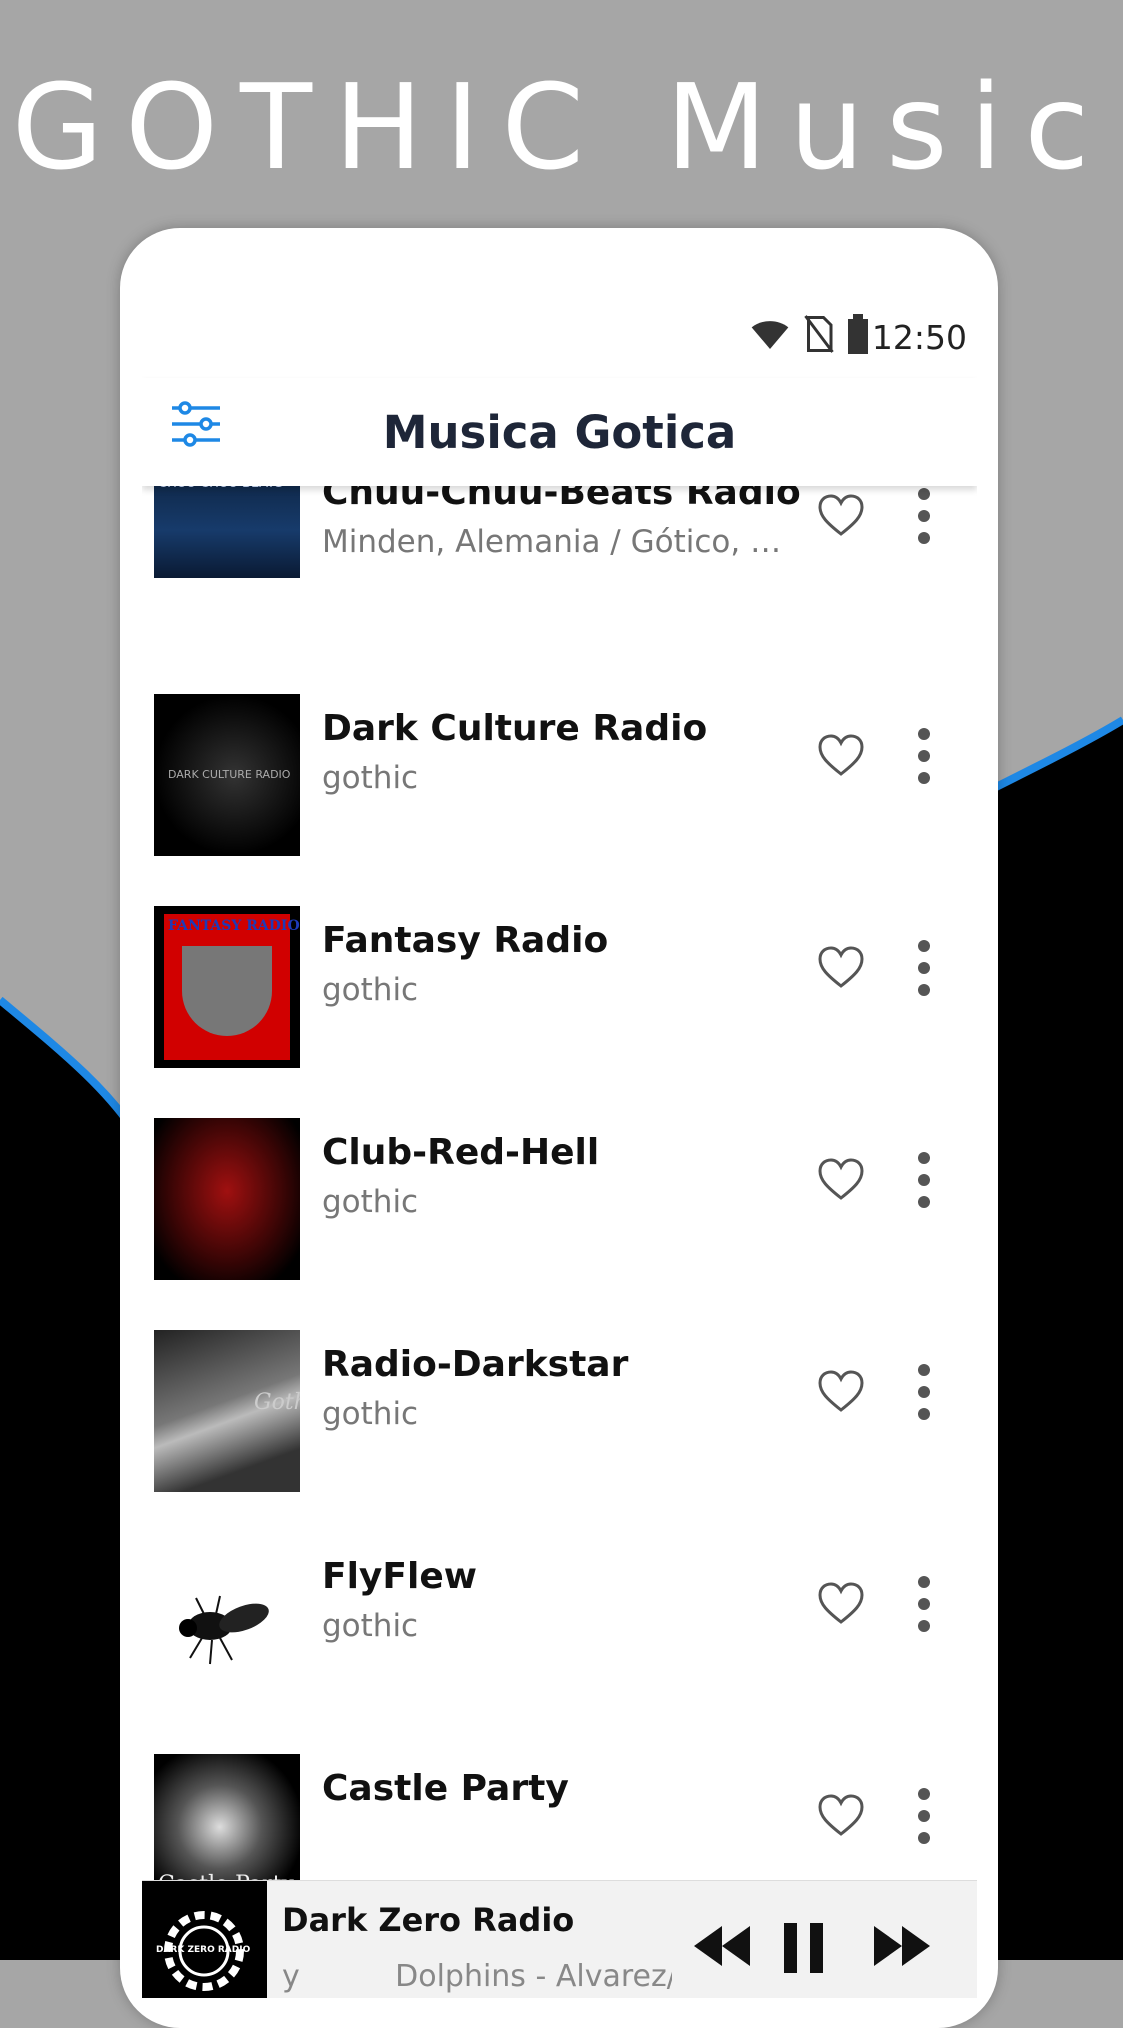 This screenshot has width=1123, height=2028. What do you see at coordinates (475, 1364) in the screenshot?
I see `station-name: Radio-Darkstar` at bounding box center [475, 1364].